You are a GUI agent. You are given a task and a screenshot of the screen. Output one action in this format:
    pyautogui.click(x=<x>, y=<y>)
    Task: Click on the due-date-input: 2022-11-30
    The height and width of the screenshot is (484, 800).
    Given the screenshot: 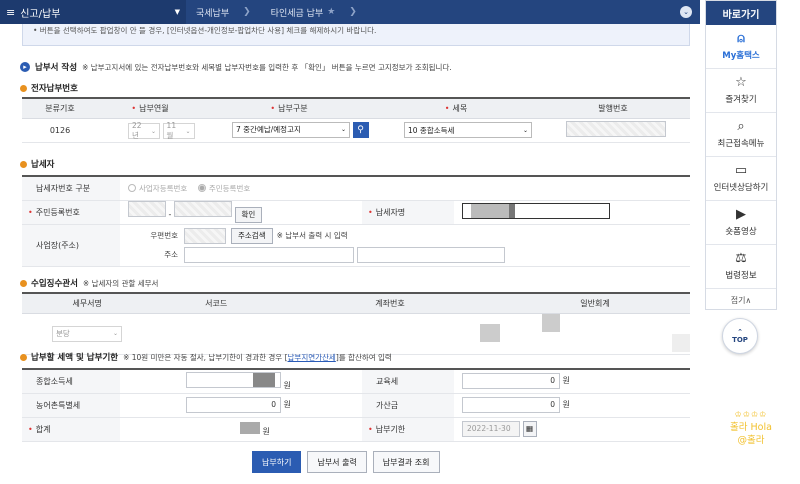 What is the action you would take?
    pyautogui.click(x=491, y=429)
    